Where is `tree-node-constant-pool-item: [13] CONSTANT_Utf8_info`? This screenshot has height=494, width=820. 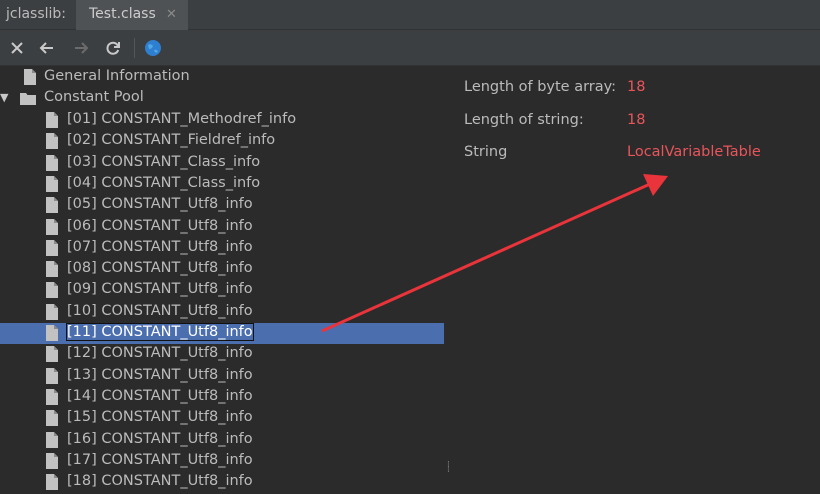
tree-node-constant-pool-item: [13] CONSTANT_Utf8_info is located at coordinates (222, 376).